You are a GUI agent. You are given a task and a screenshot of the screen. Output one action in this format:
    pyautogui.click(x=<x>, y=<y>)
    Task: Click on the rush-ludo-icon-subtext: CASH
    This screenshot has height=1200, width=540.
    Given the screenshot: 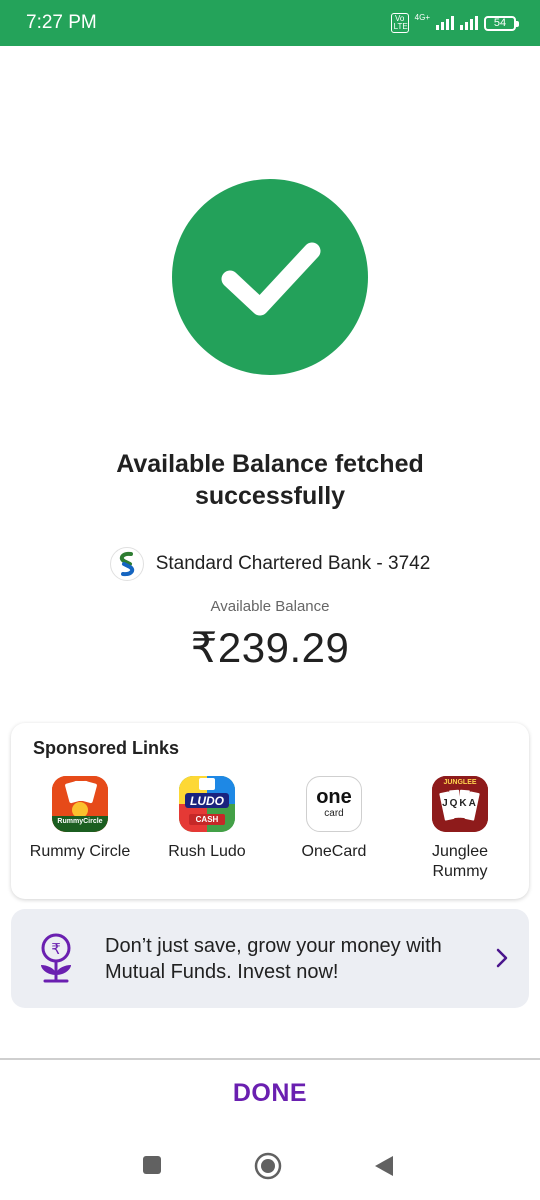 What is the action you would take?
    pyautogui.click(x=207, y=819)
    